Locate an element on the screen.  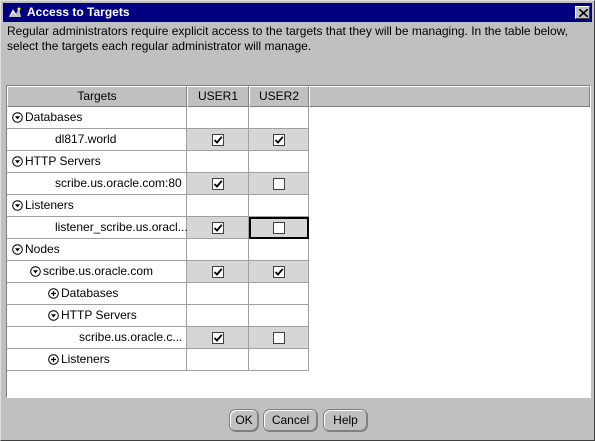
header-targets: Targets is located at coordinates (97, 96).